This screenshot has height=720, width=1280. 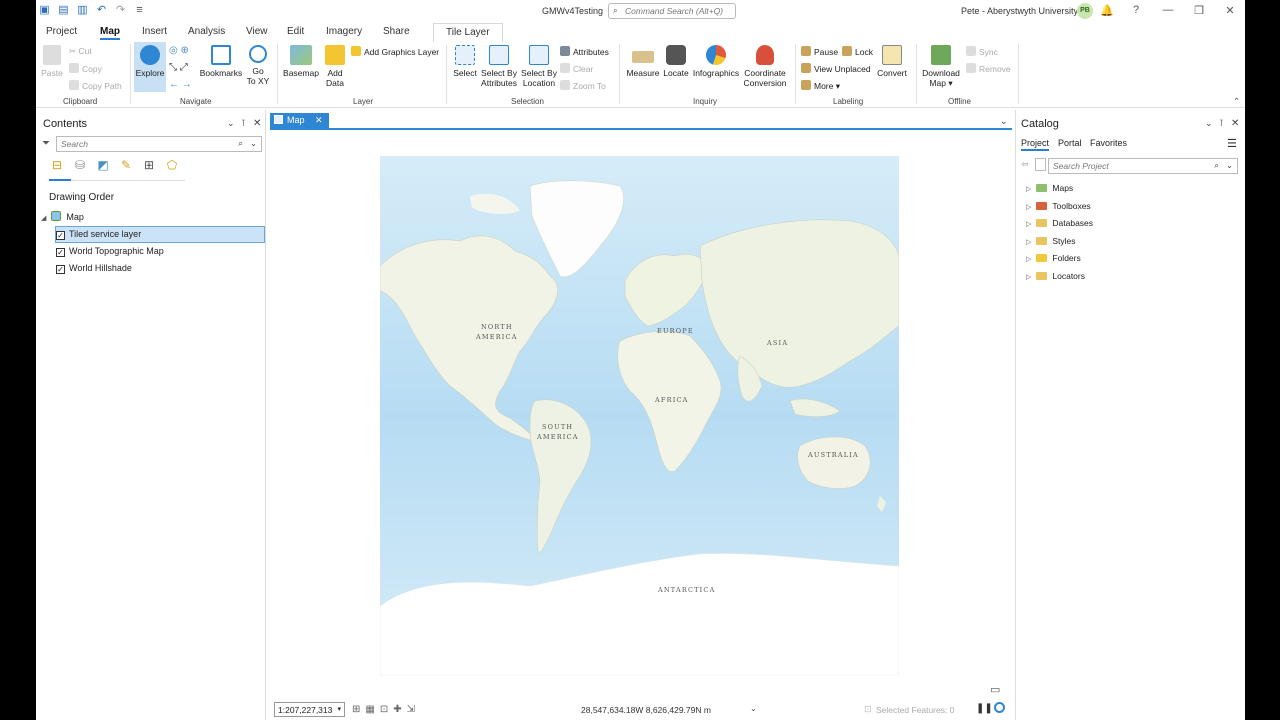 I want to click on undo-icon: ↶, so click(x=101, y=10).